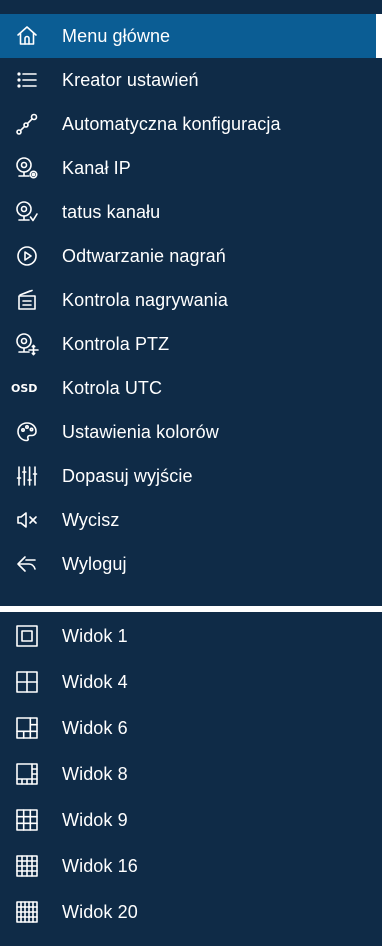 This screenshot has width=382, height=946. I want to click on menu-item-color-settings: Ustawienia kolorów, so click(191, 432).